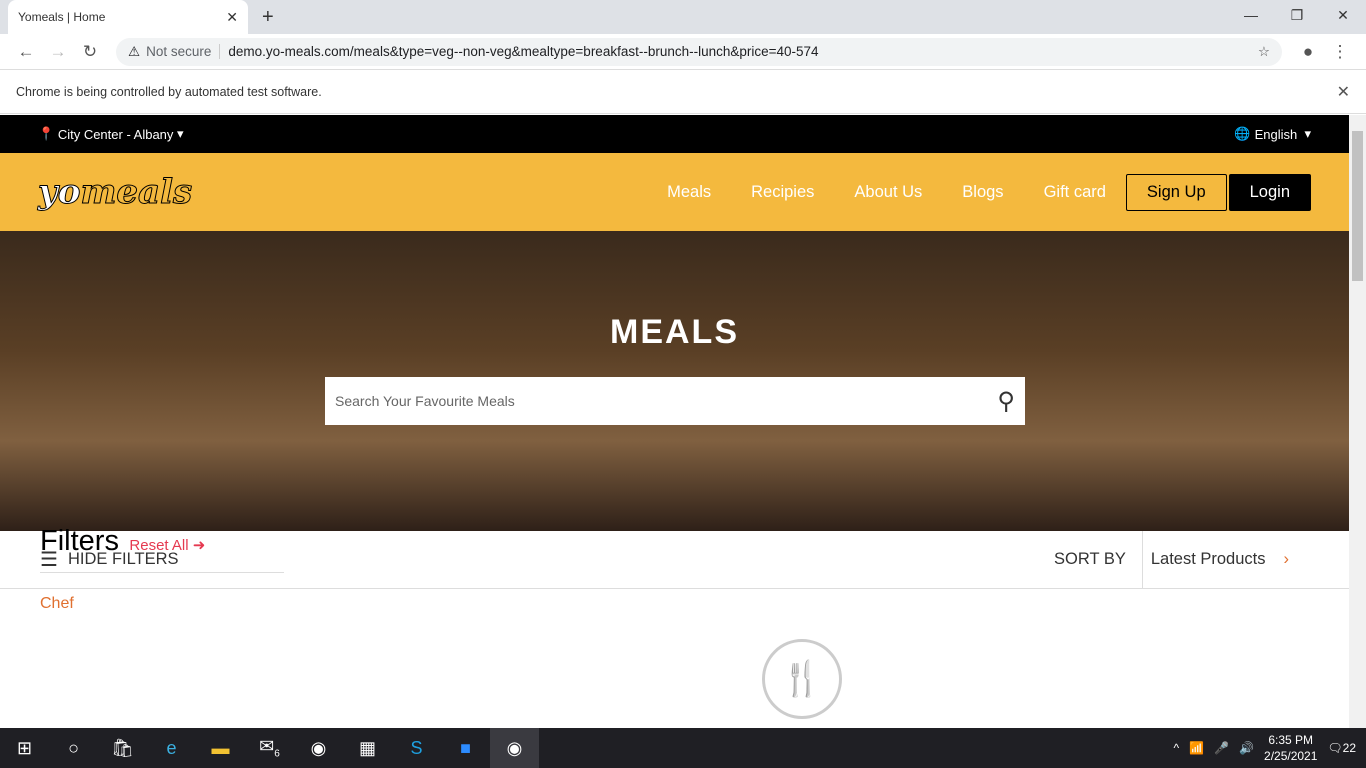 This screenshot has height=768, width=1366. Describe the element at coordinates (122, 748) in the screenshot. I see `store-icon: 🛍` at that location.